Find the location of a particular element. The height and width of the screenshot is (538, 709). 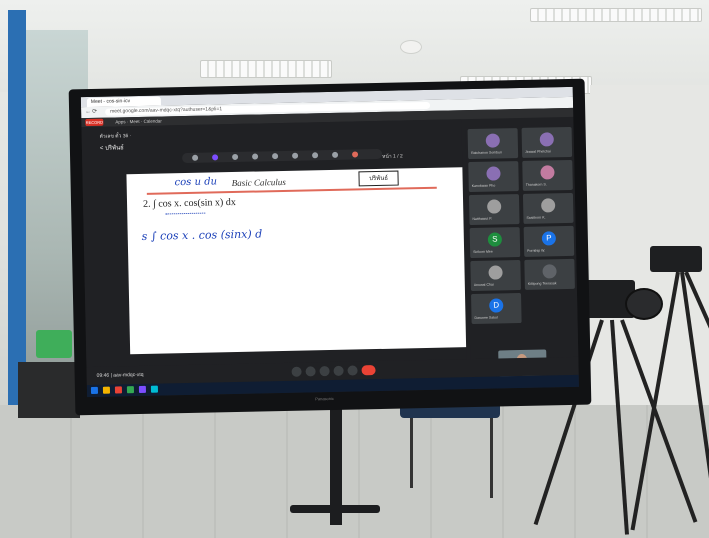

divider-line is located at coordinates (291, 190).